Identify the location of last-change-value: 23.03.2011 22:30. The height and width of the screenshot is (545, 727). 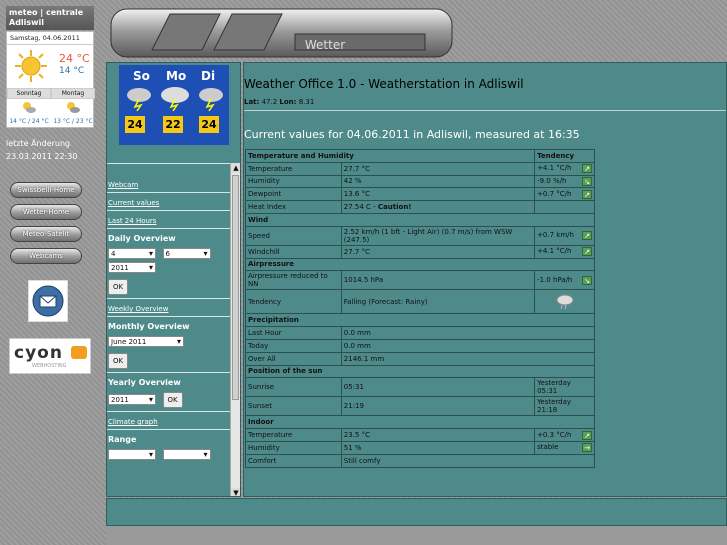
(42, 156).